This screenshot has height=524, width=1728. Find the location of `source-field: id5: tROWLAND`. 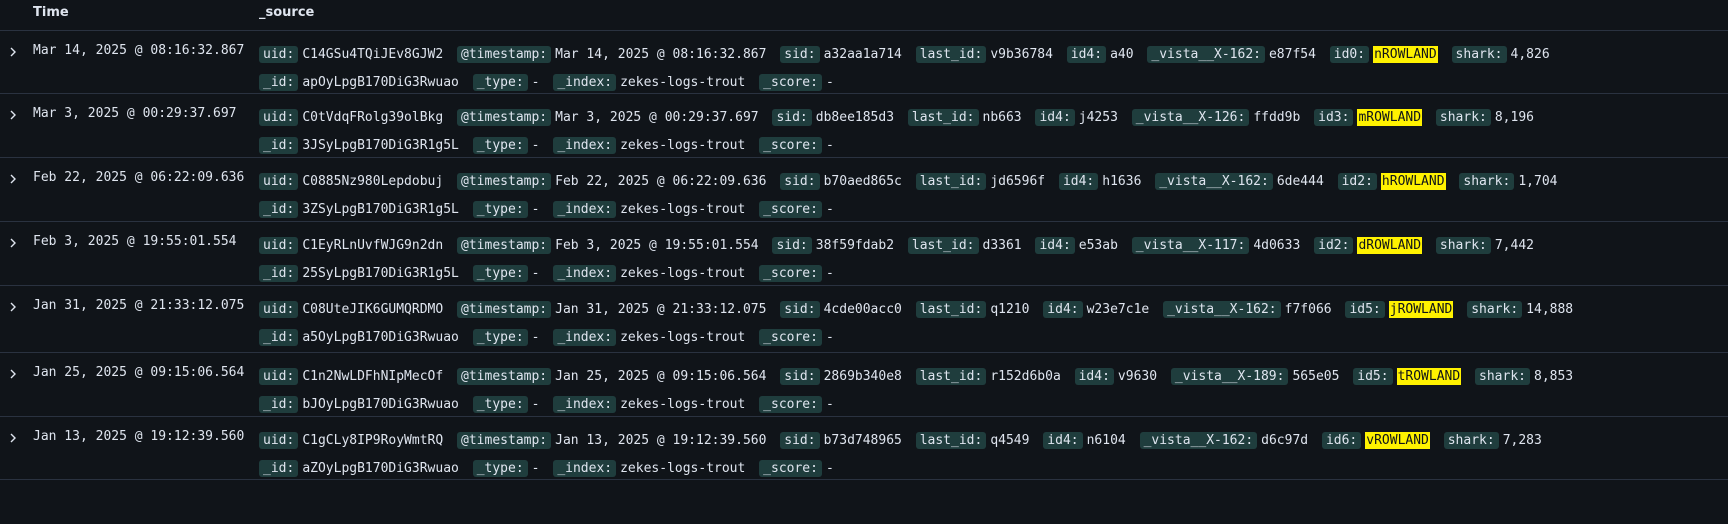

source-field: id5: tROWLAND is located at coordinates (1407, 376).